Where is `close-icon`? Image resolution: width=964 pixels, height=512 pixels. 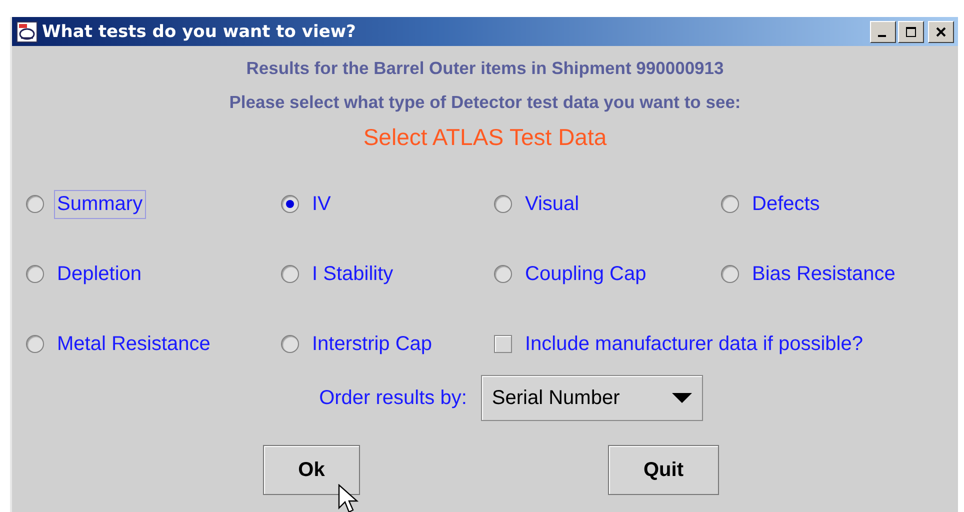
close-icon is located at coordinates (941, 32).